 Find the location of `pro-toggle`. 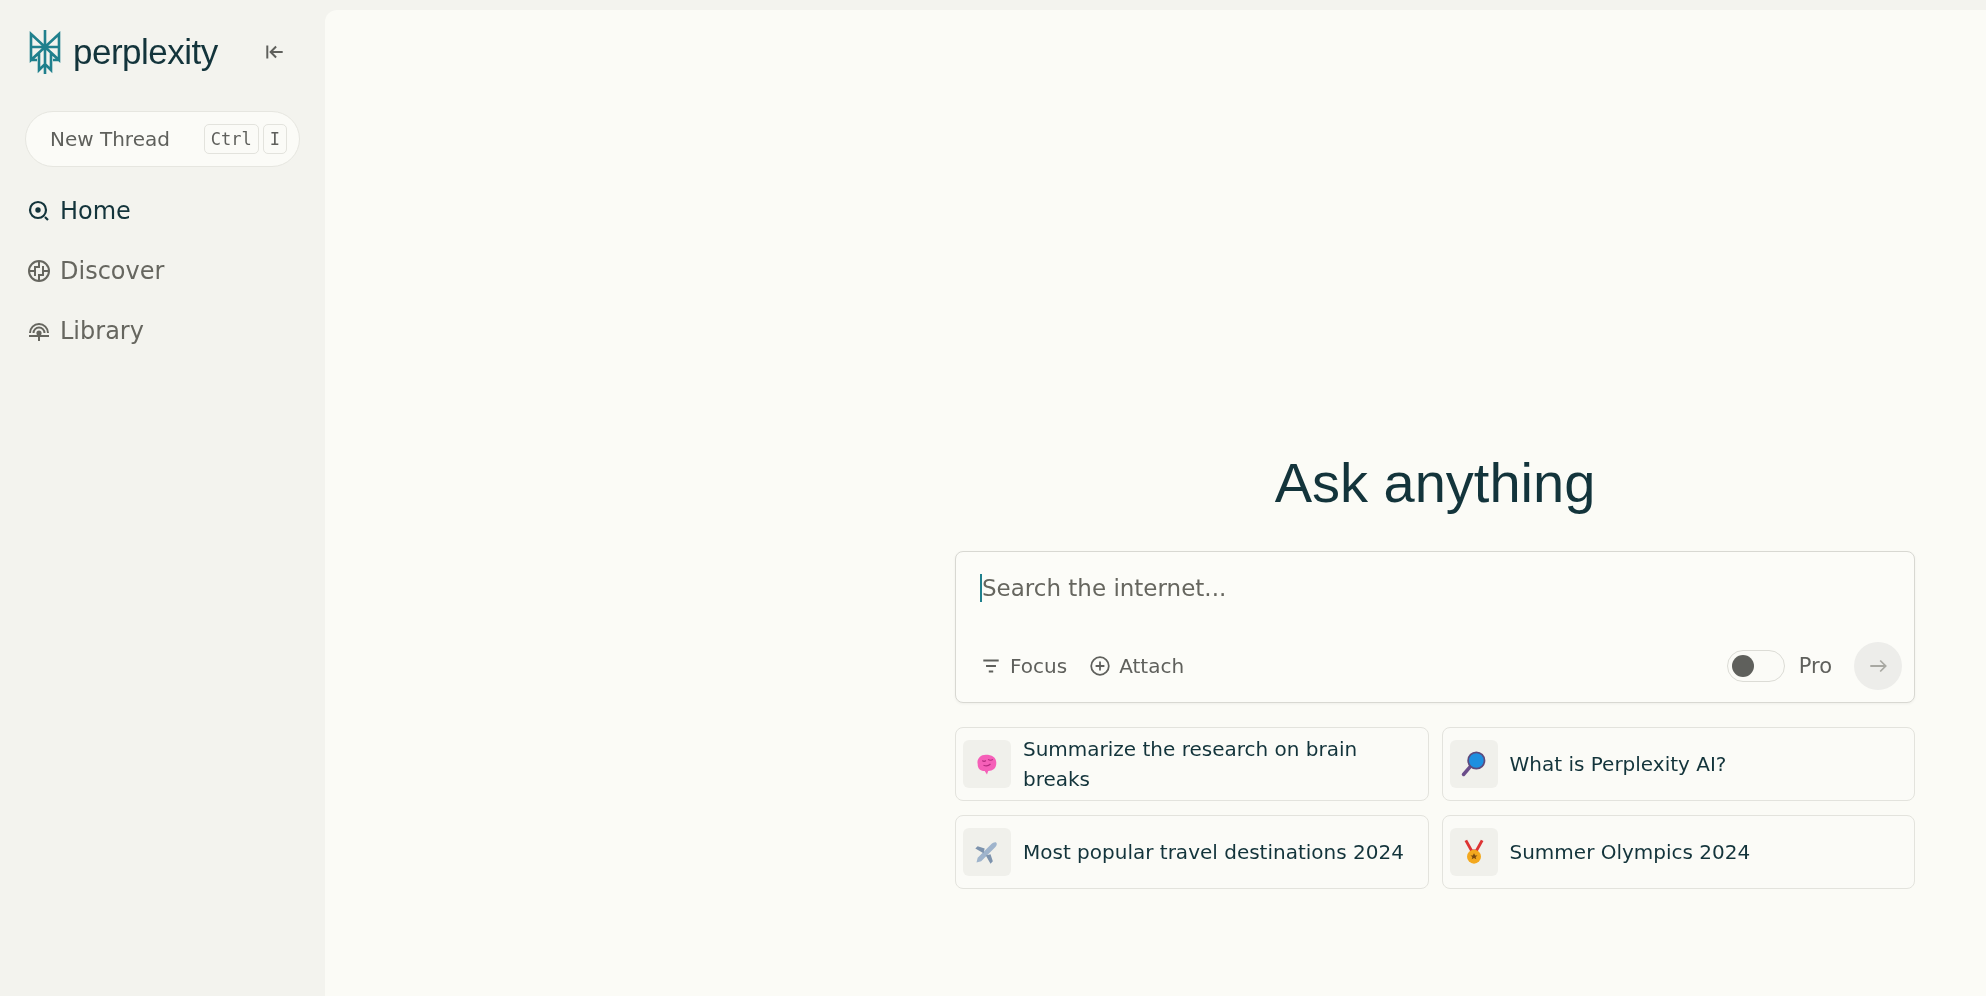

pro-toggle is located at coordinates (1755, 666).